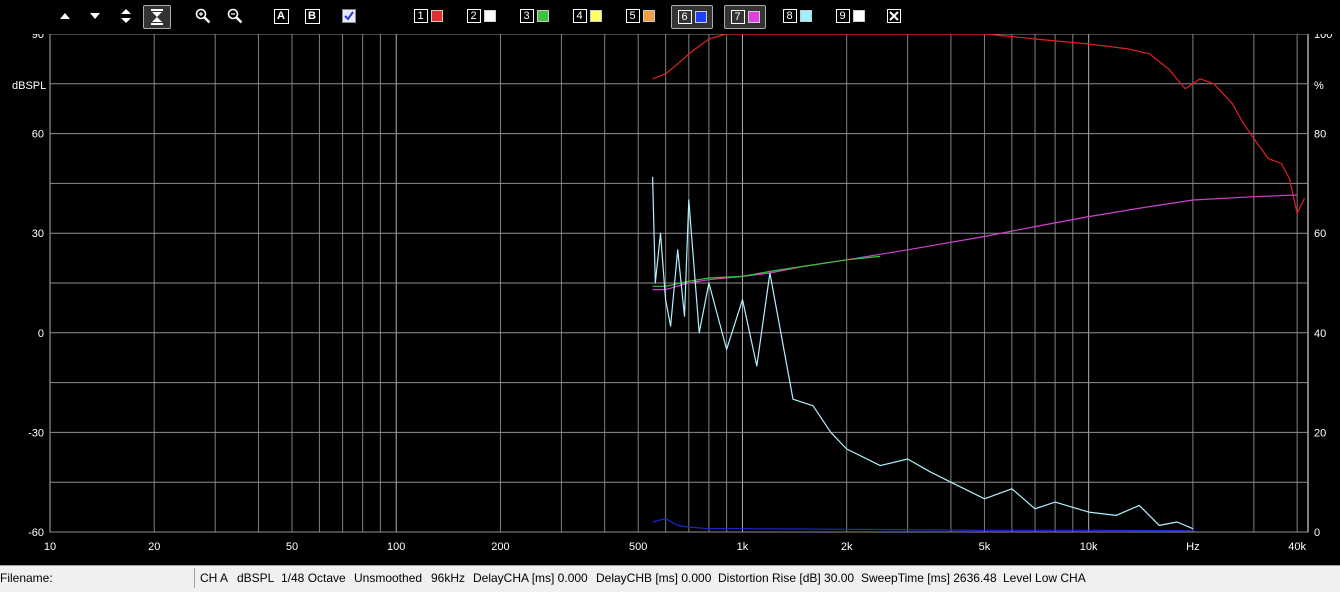 The image size is (1340, 592). What do you see at coordinates (670, 17) in the screenshot?
I see `toolbar: AB 1 2 3 4 5 6 7 8 9` at bounding box center [670, 17].